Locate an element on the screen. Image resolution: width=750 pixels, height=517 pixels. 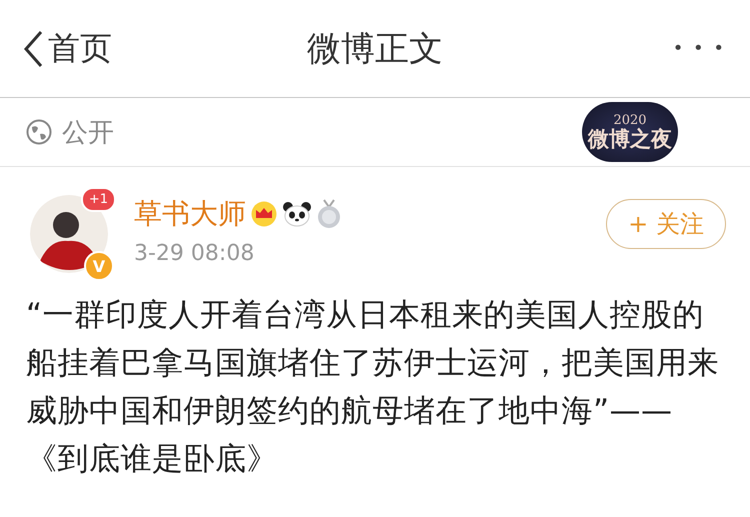
back-button: 首页 is located at coordinates (67, 48).